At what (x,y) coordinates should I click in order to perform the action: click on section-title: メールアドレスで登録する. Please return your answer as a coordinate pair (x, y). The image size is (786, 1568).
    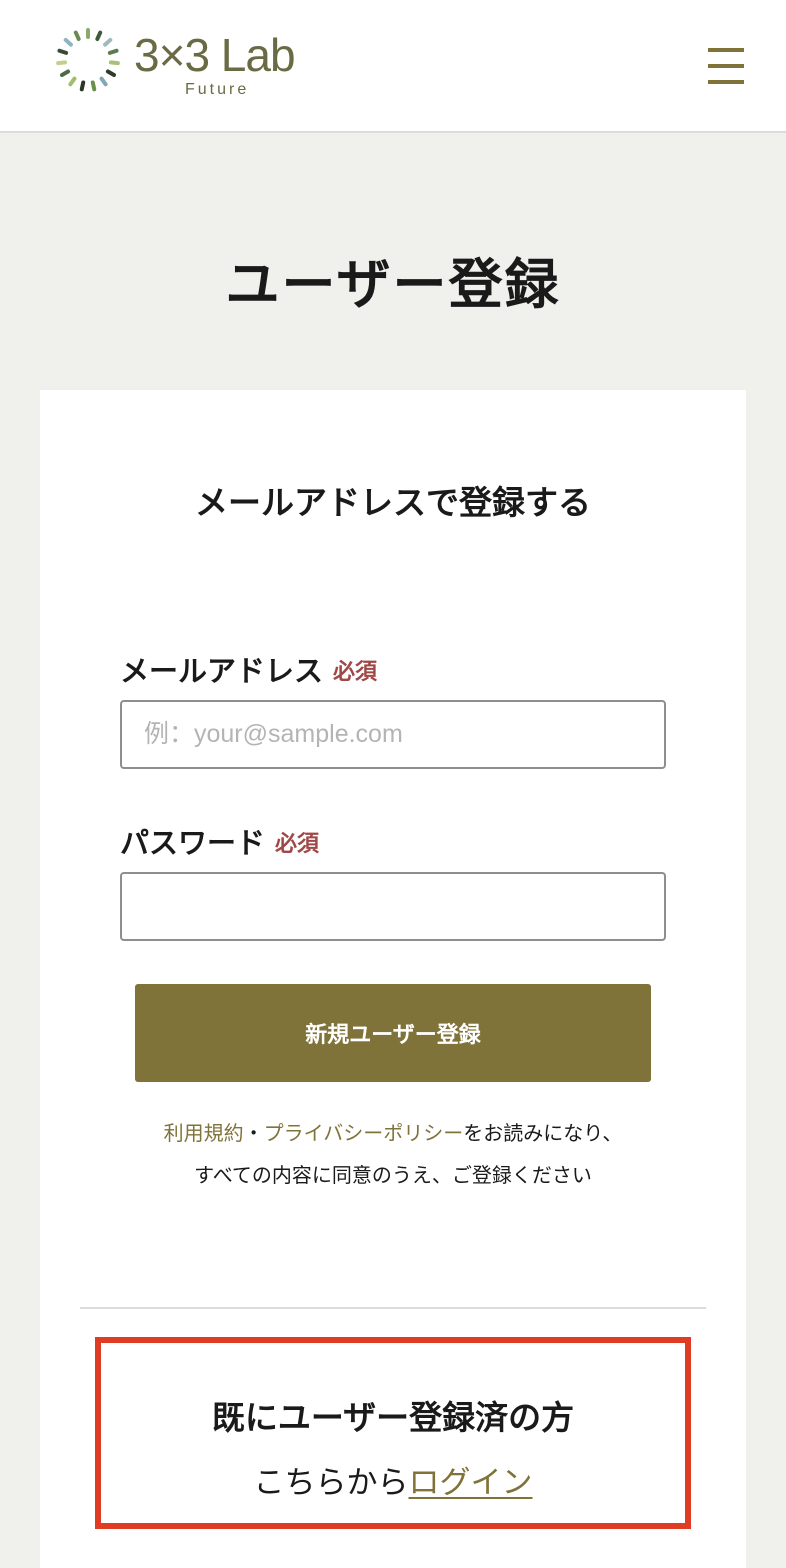
    Looking at the image, I should click on (393, 502).